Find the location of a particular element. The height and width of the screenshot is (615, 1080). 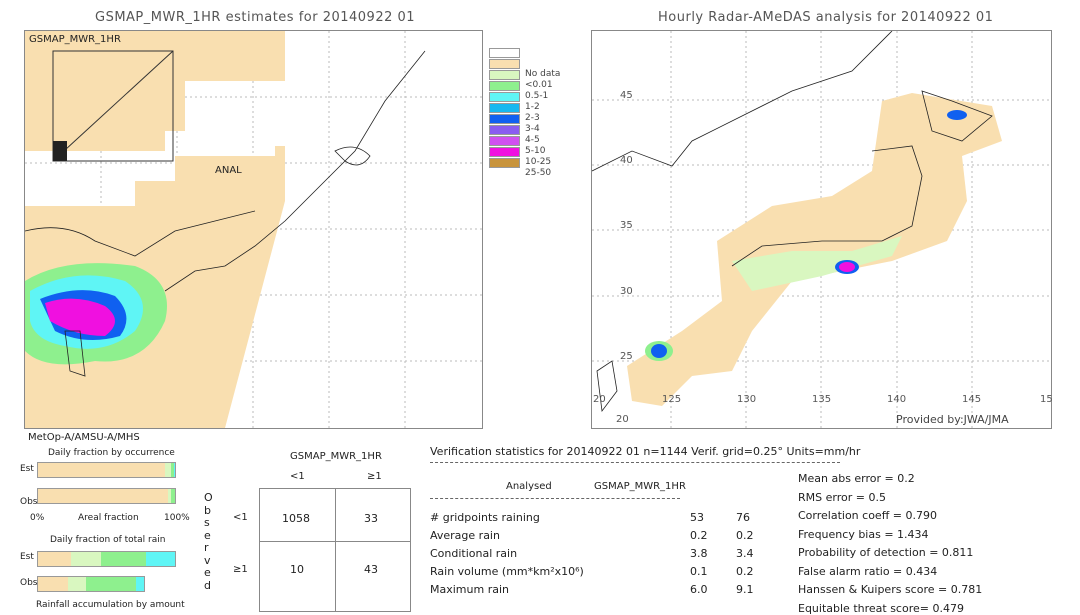

lon-tick: 20 is located at coordinates (599, 399).